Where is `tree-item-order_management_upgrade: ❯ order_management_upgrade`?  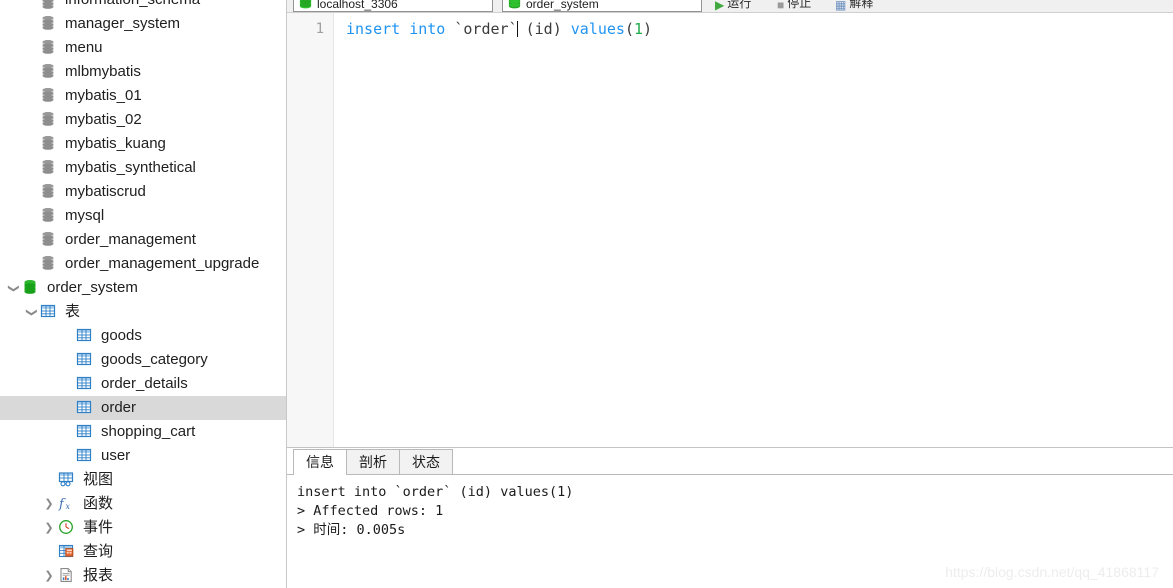
tree-item-order_management_upgrade: ❯ order_management_upgrade is located at coordinates (143, 264).